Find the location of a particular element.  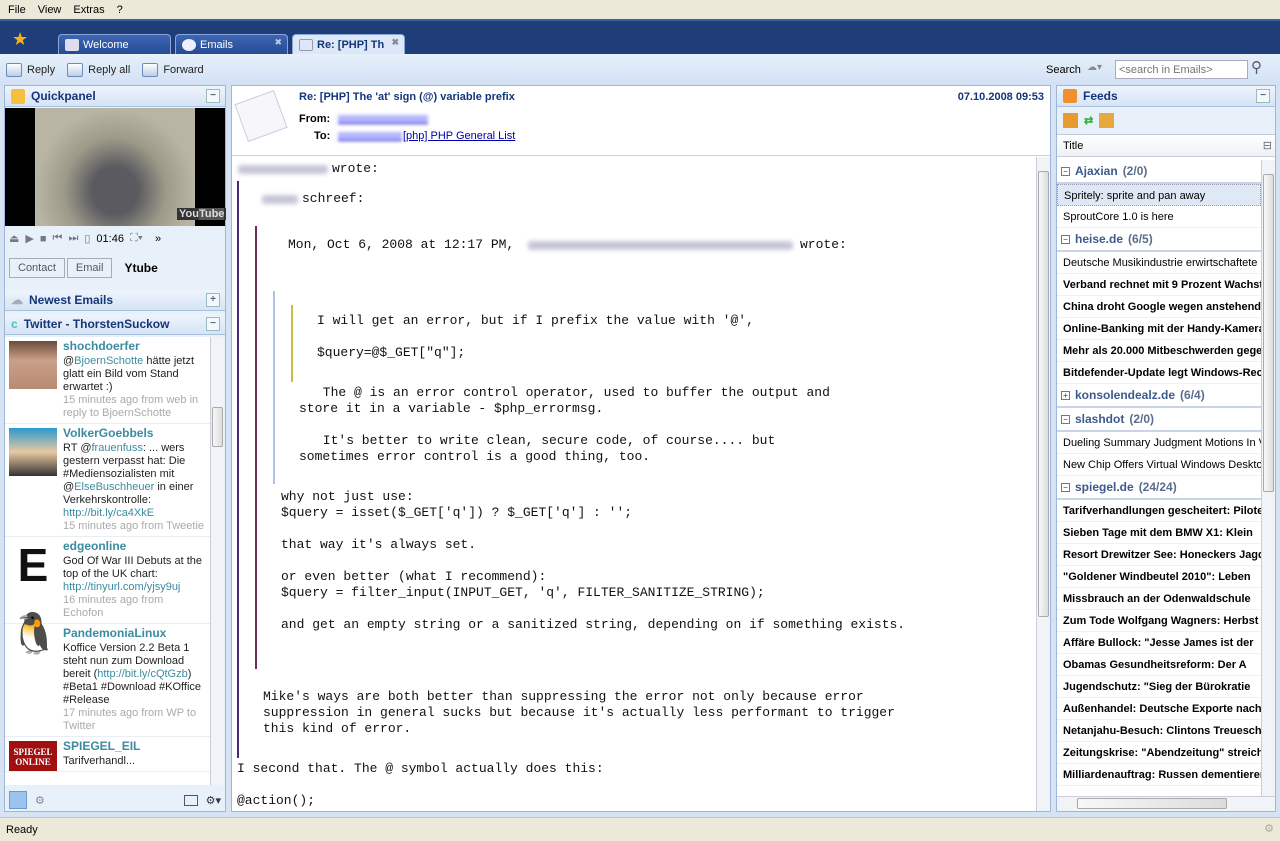

feed-item: Bitdefender-Update legt Windows-Rechner is located at coordinates (1159, 373).